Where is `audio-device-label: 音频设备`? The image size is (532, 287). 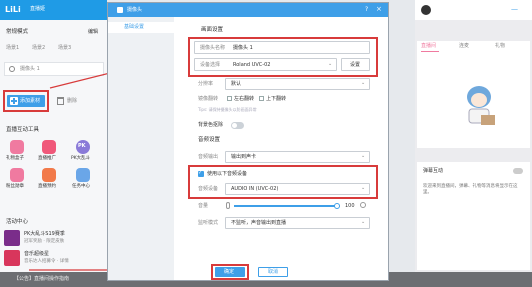 audio-device-label: 音频设备 is located at coordinates (208, 189).